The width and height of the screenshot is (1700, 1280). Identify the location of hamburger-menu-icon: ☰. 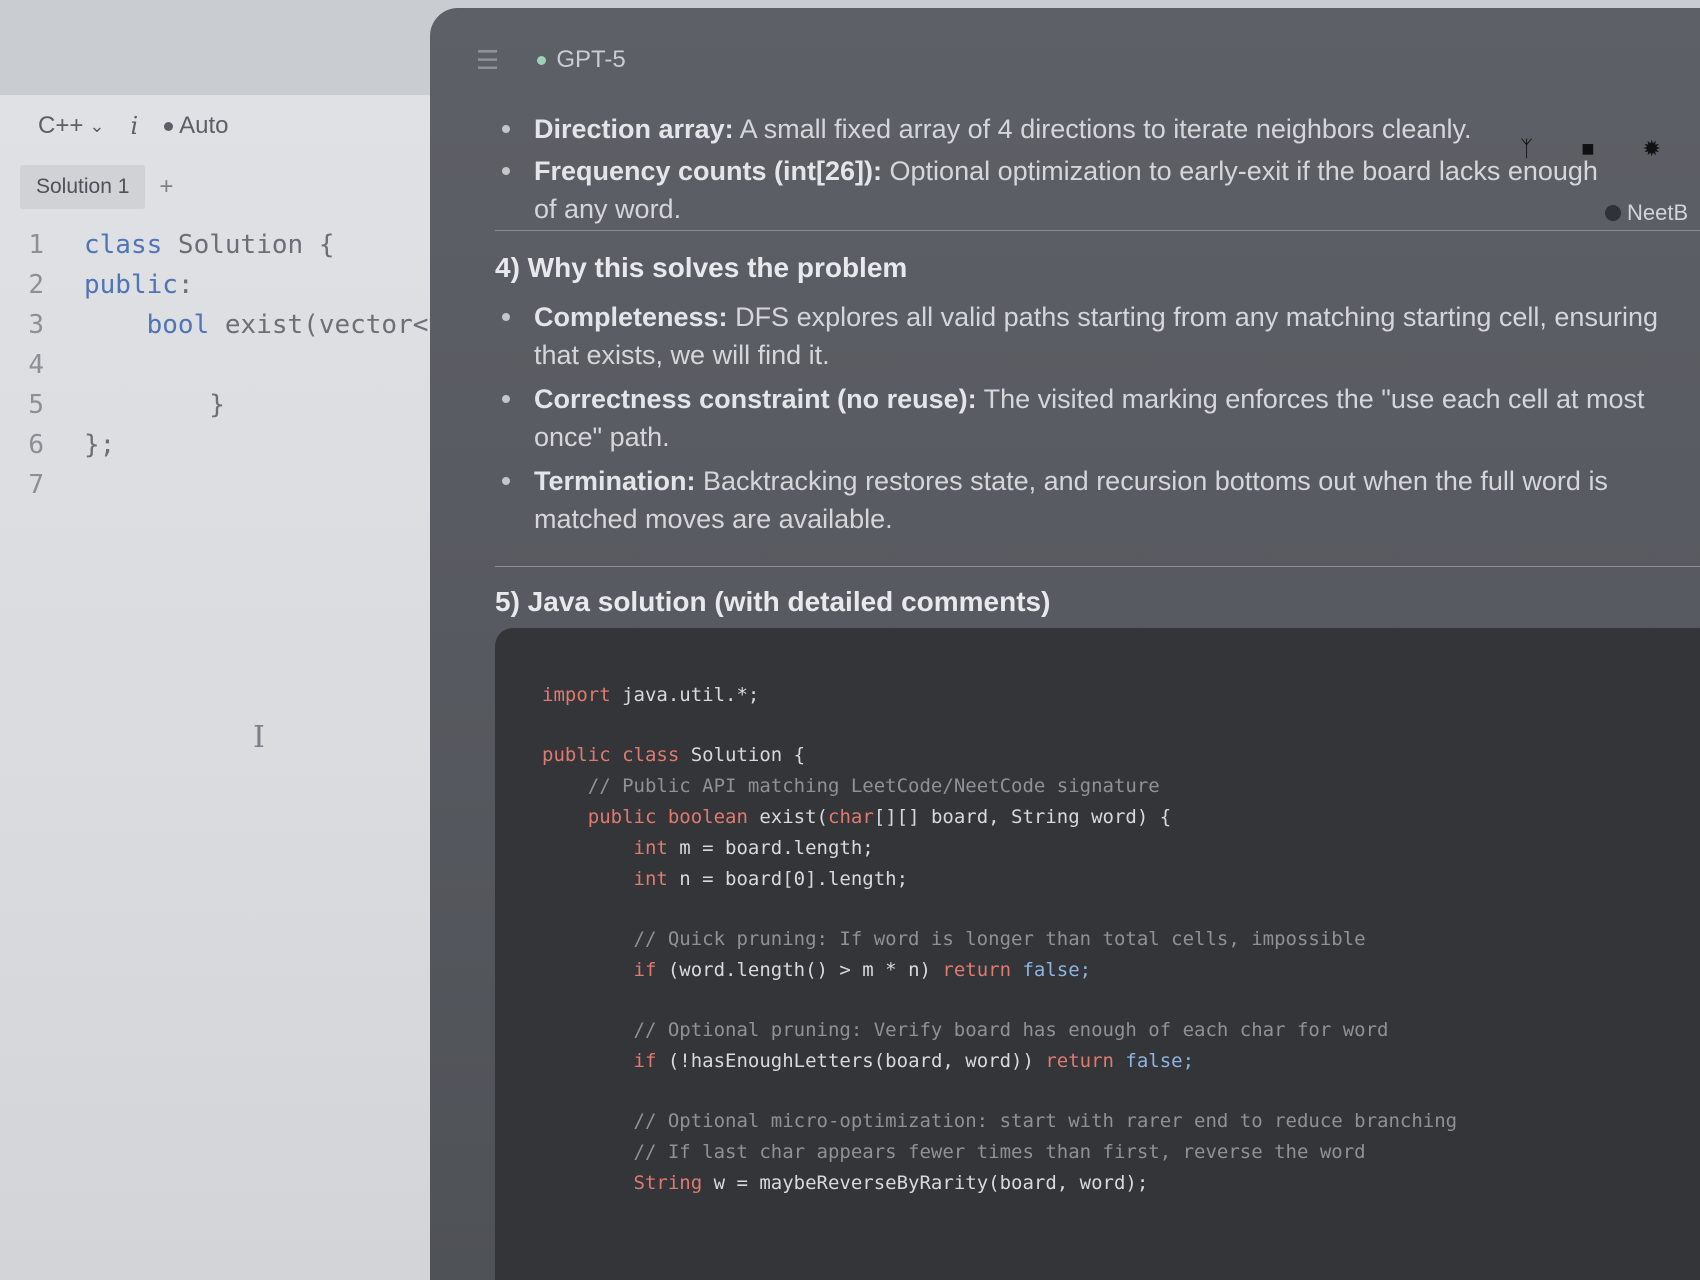
(487, 60).